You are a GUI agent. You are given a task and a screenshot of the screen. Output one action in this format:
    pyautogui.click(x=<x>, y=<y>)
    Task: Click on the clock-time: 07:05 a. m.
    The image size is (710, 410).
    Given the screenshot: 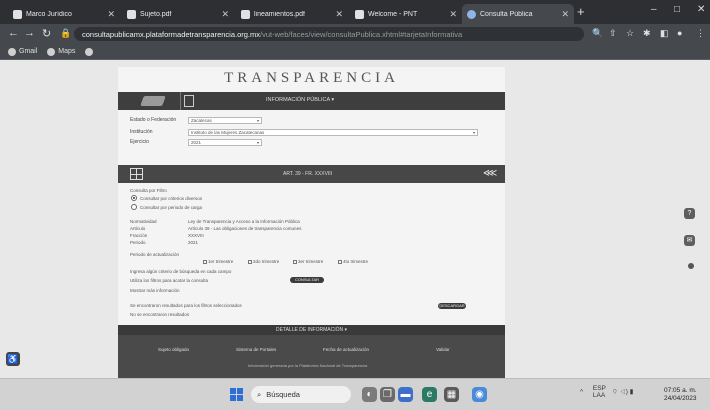 What is the action you would take?
    pyautogui.click(x=680, y=390)
    